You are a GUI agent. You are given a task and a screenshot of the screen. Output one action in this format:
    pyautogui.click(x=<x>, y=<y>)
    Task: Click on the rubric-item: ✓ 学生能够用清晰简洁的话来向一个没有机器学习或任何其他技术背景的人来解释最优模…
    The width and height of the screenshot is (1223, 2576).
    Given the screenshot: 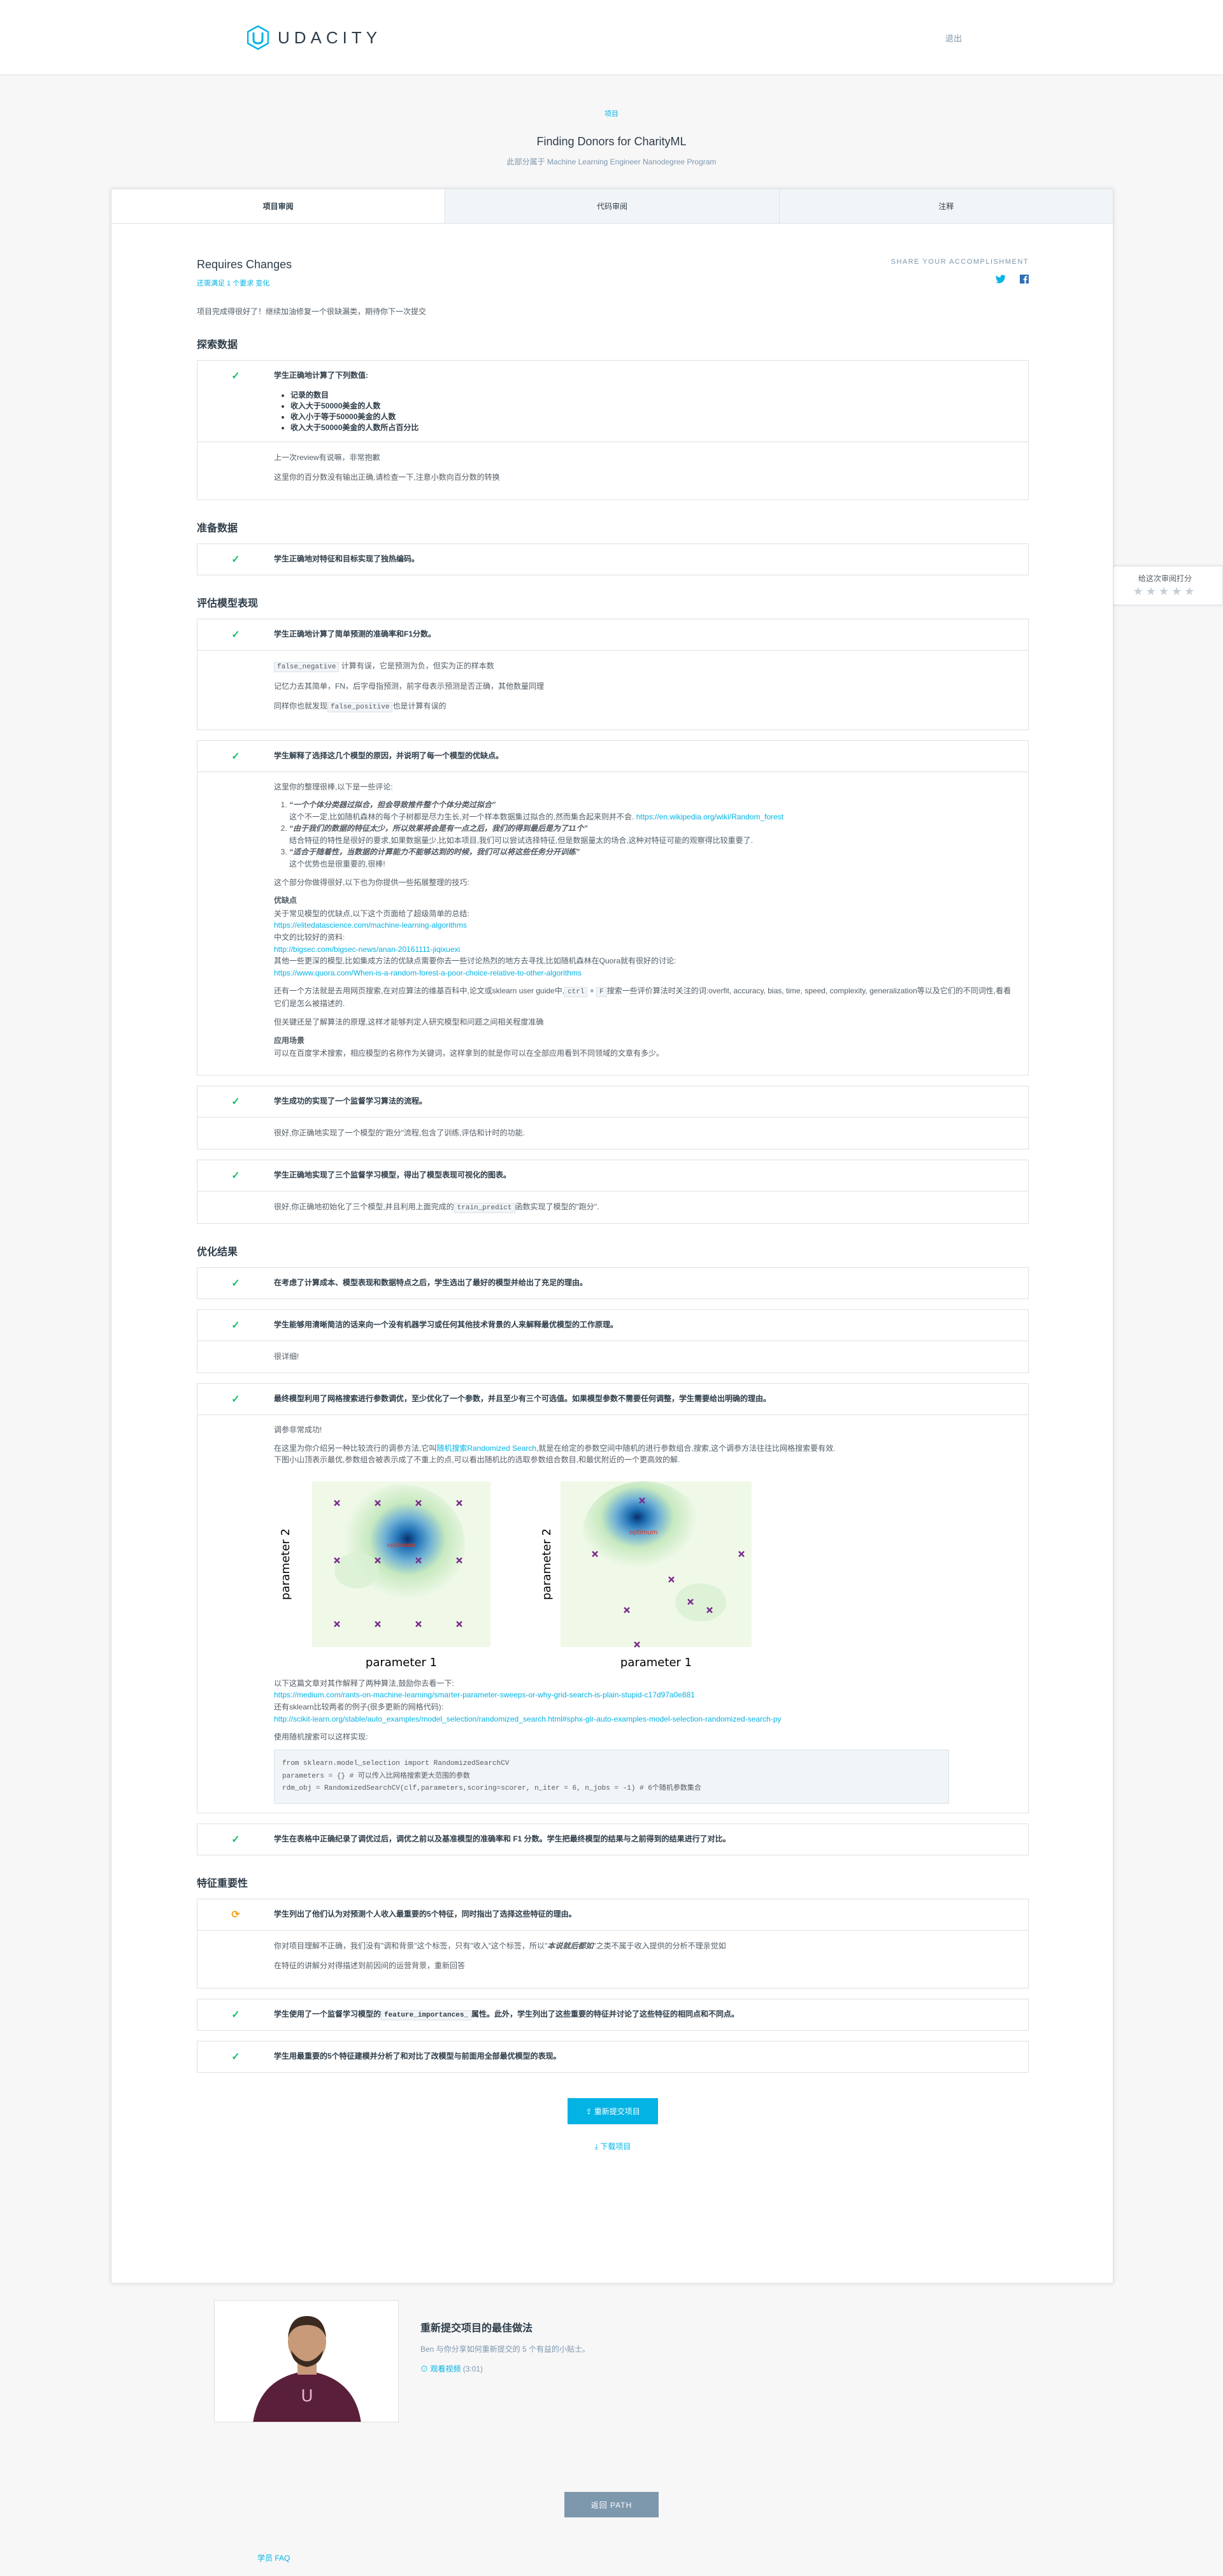 What is the action you would take?
    pyautogui.click(x=613, y=1341)
    